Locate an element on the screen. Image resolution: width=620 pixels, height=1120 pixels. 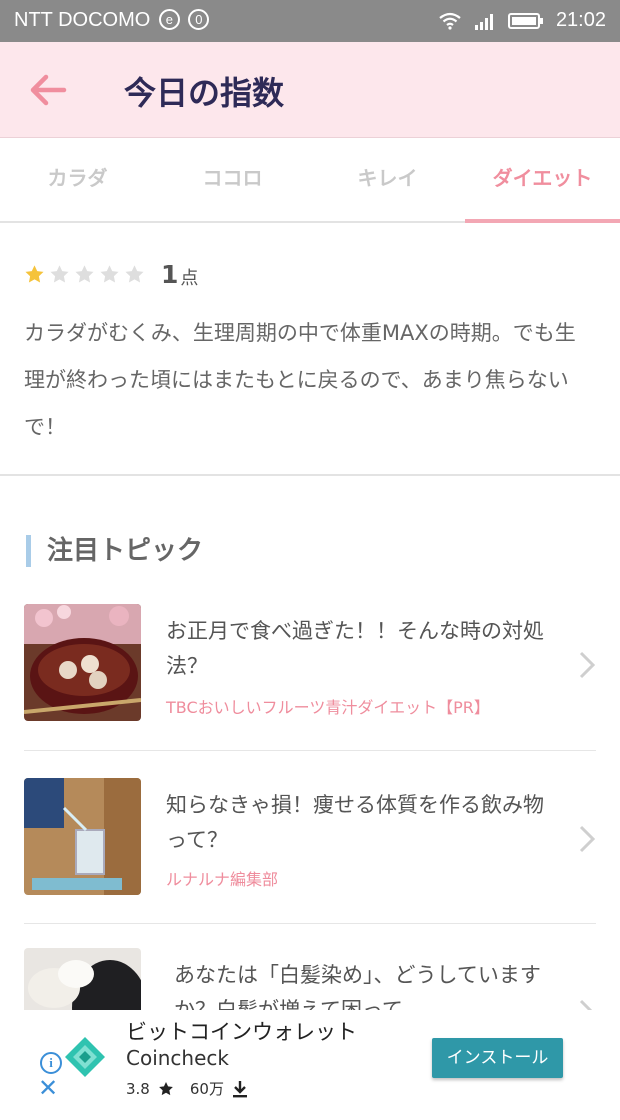
carrier-info: NTT DOCOMO e 0 is located at coordinates (112, 20).